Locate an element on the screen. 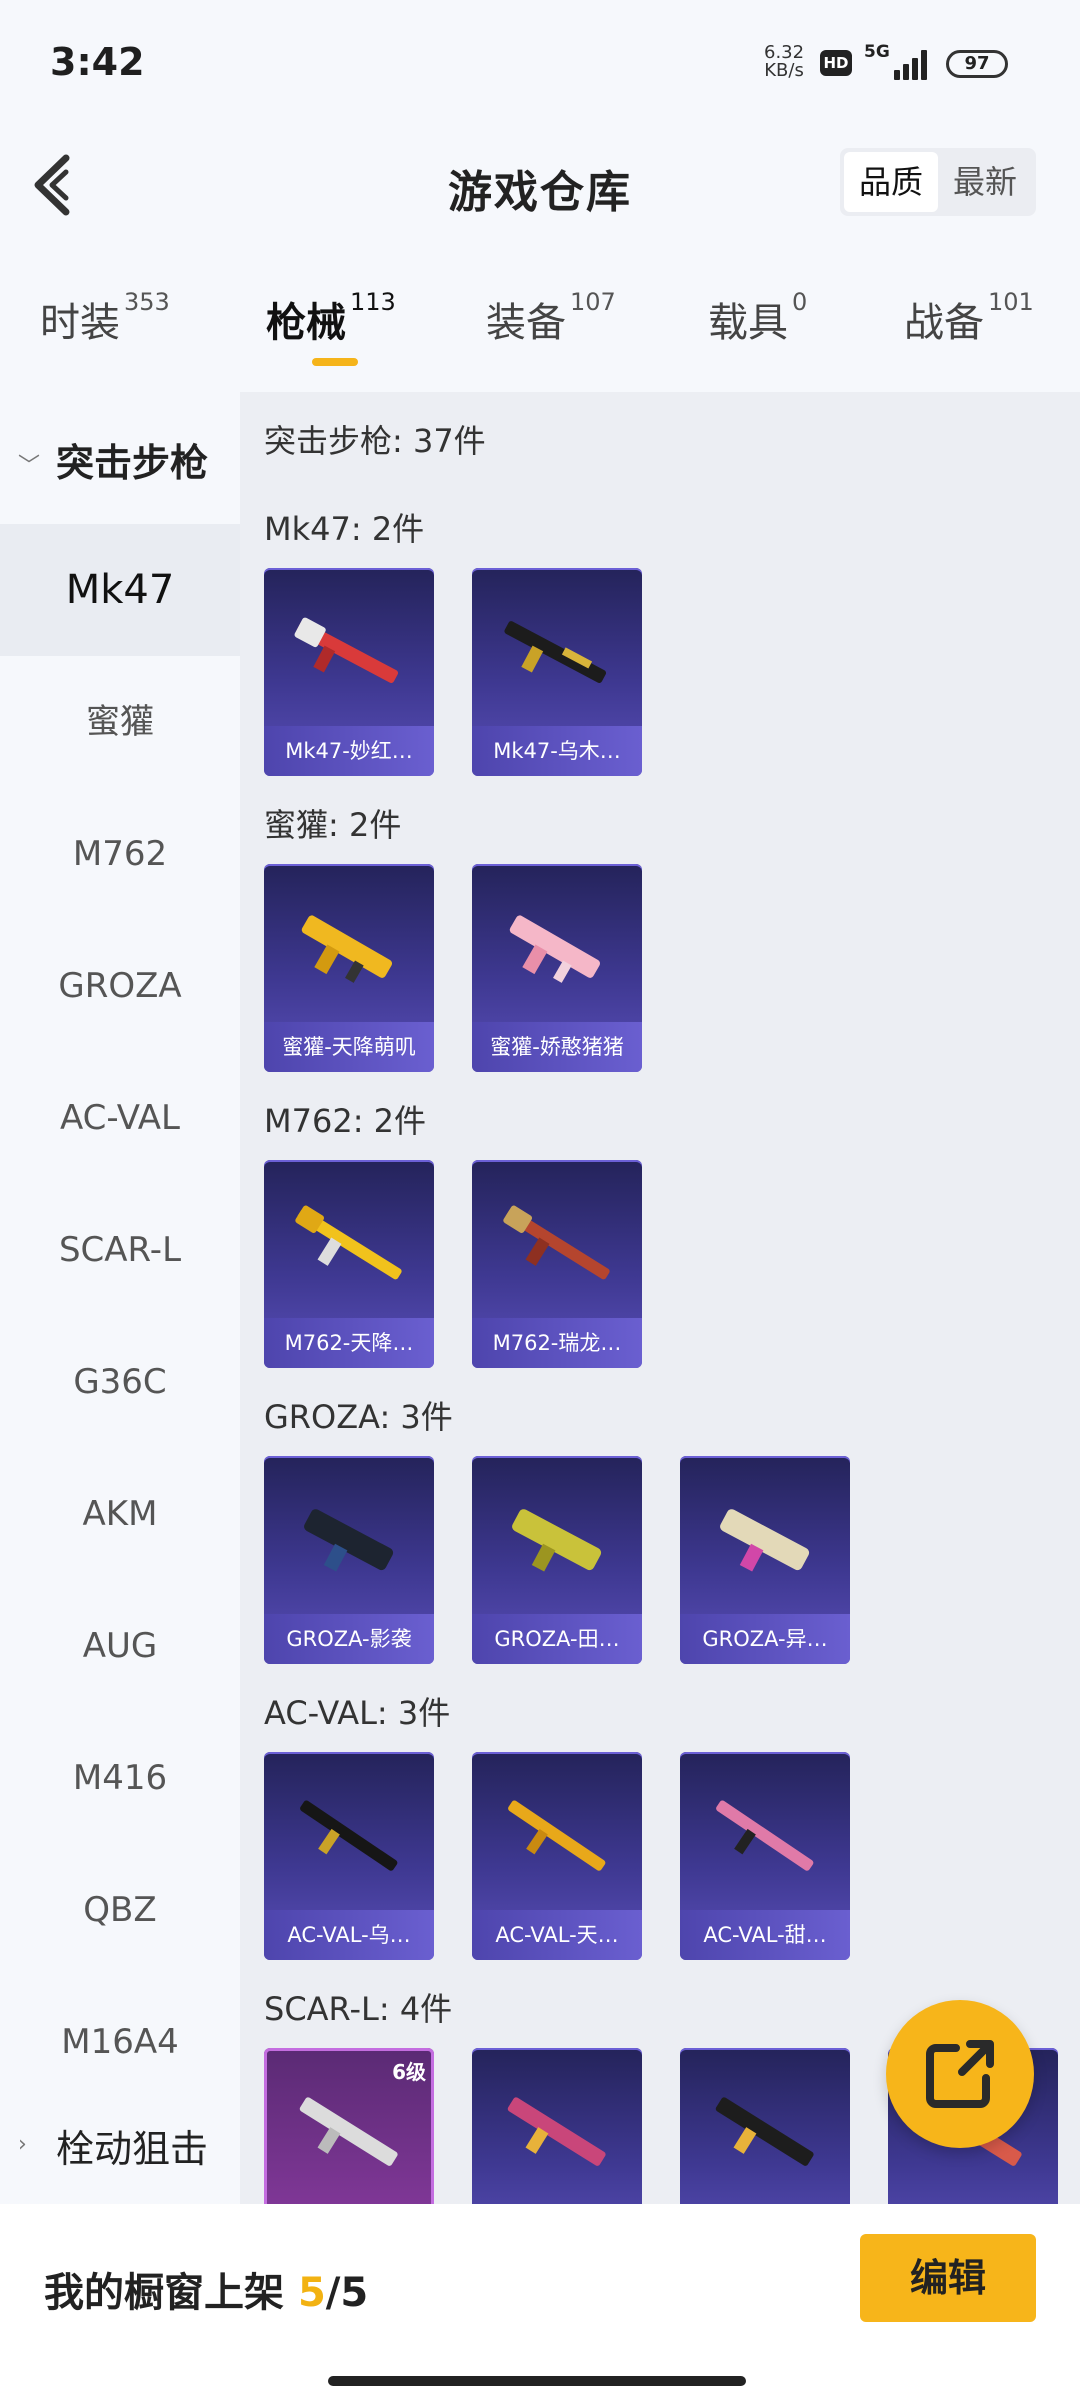  section-title-honey-badger: 蜜獾: 2件 is located at coordinates (333, 825).